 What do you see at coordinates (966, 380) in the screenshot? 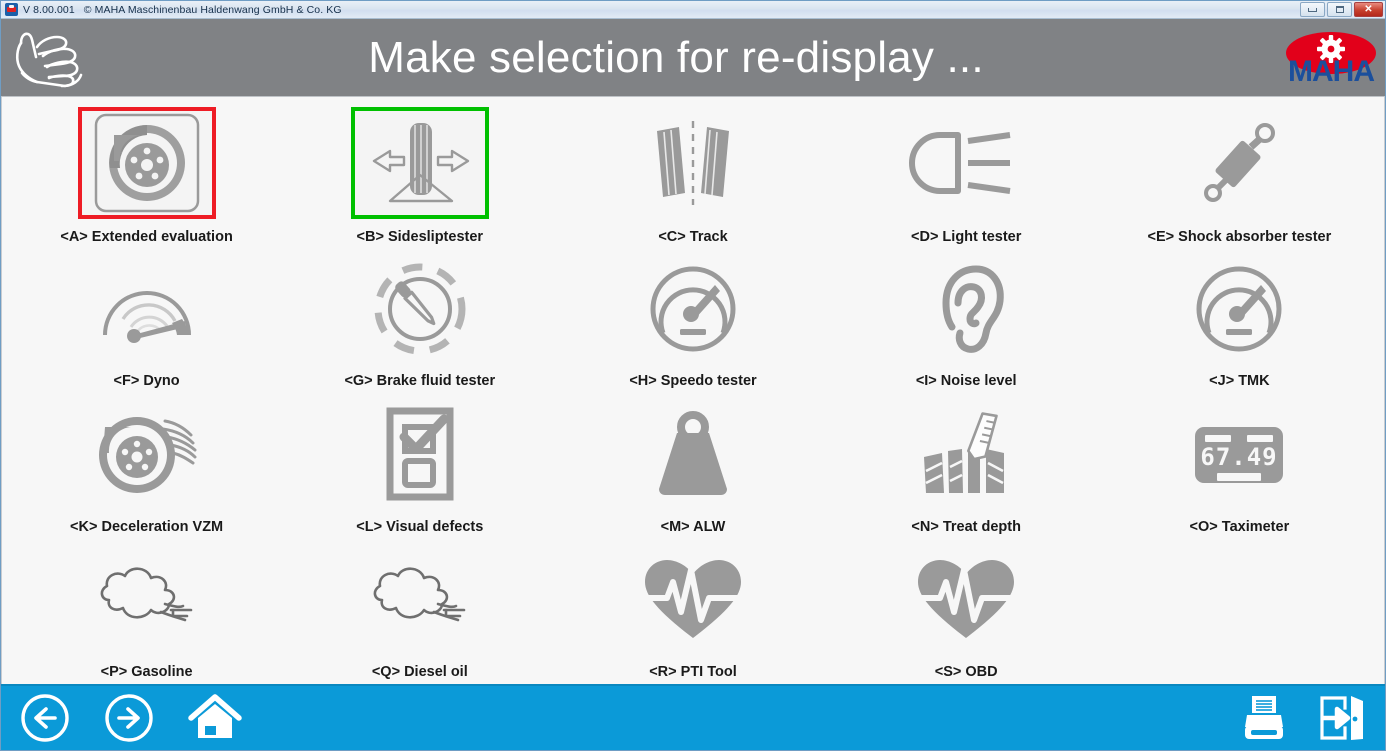
I see `grid-item-label: <I> Noise level` at bounding box center [966, 380].